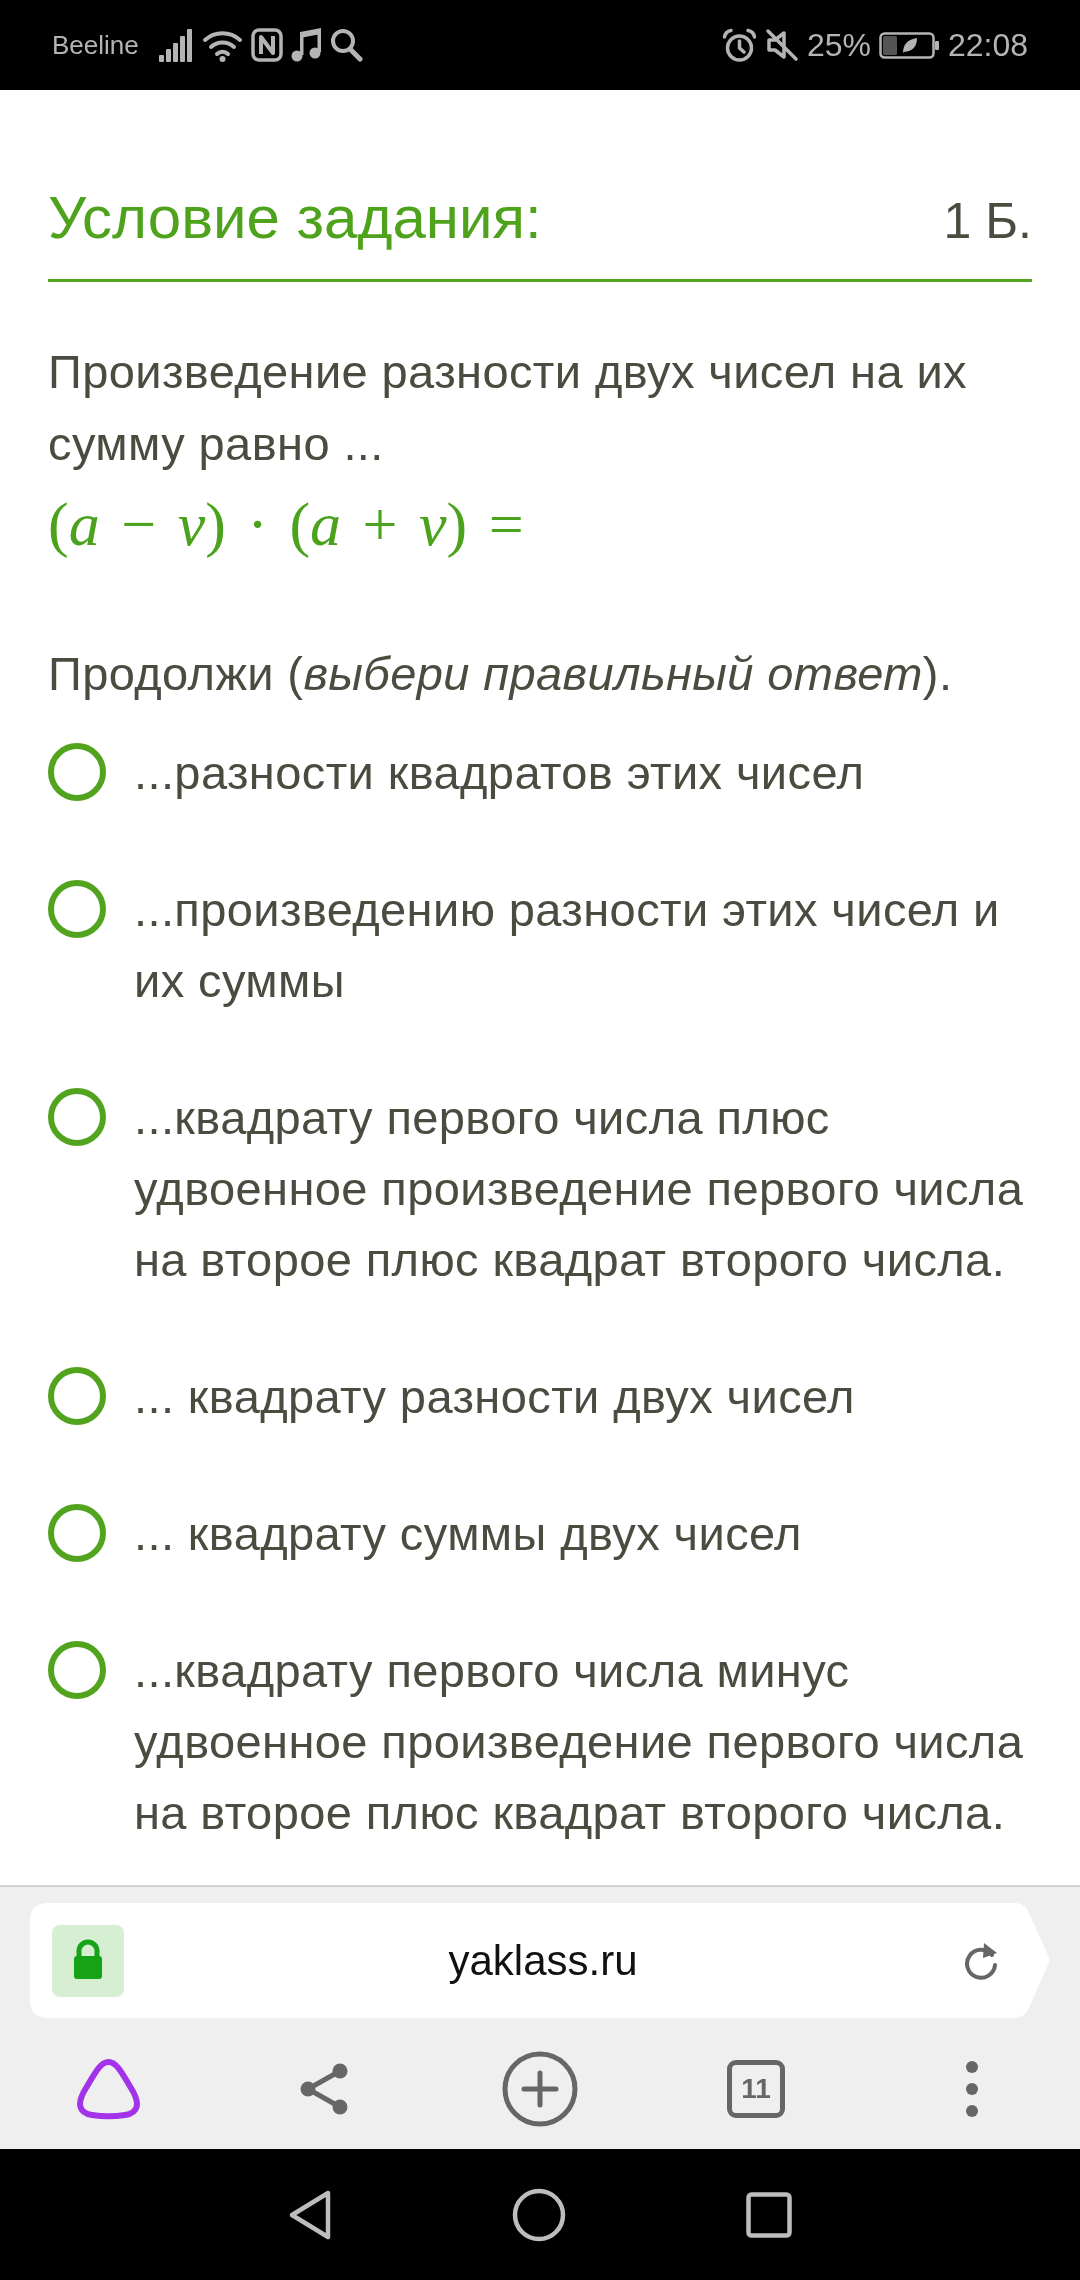 The height and width of the screenshot is (2280, 1080). Describe the element at coordinates (499, 772) in the screenshot. I see `option-label: ...разности квадратов этих чисел` at that location.